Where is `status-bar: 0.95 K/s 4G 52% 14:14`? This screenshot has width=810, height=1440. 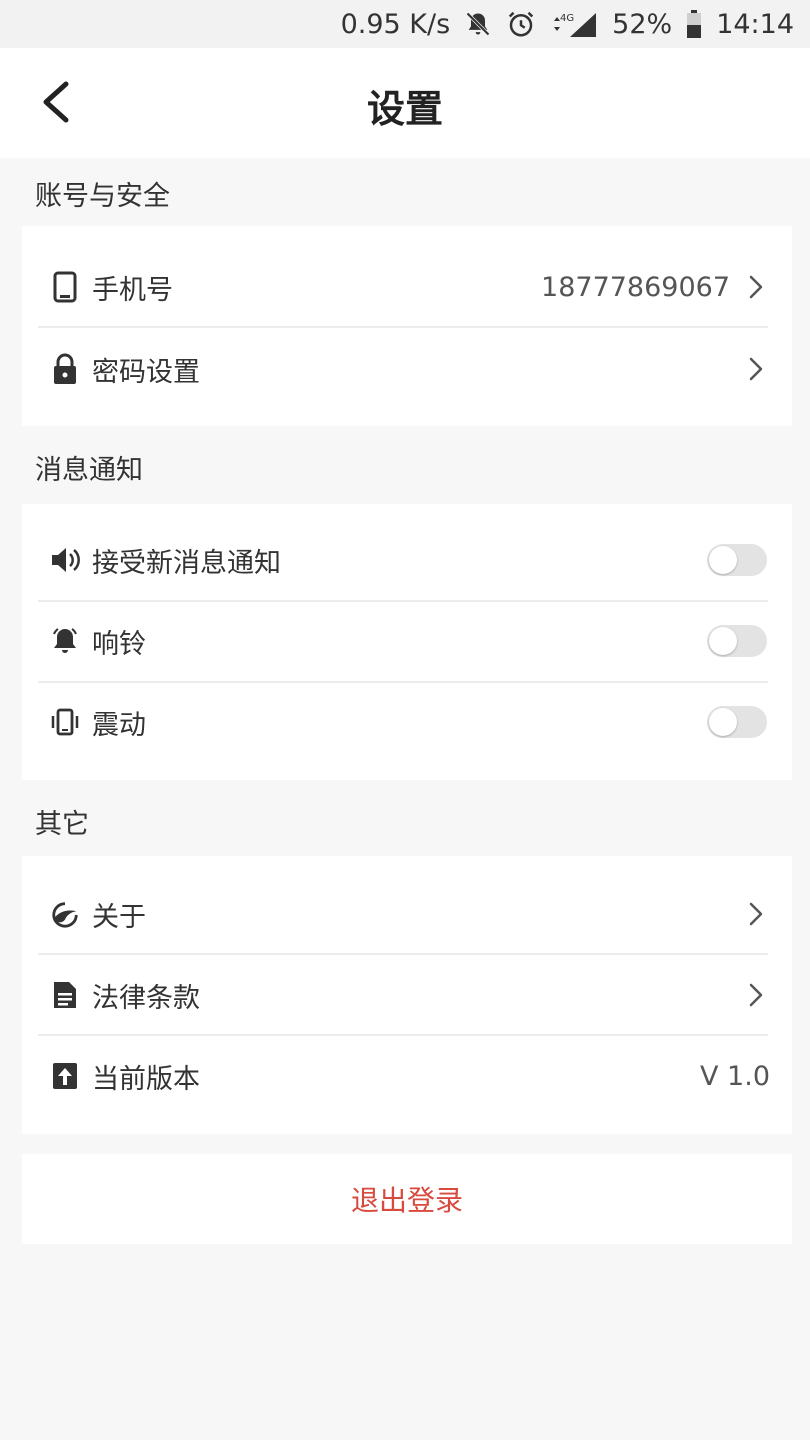 status-bar: 0.95 K/s 4G 52% 14:14 is located at coordinates (405, 24).